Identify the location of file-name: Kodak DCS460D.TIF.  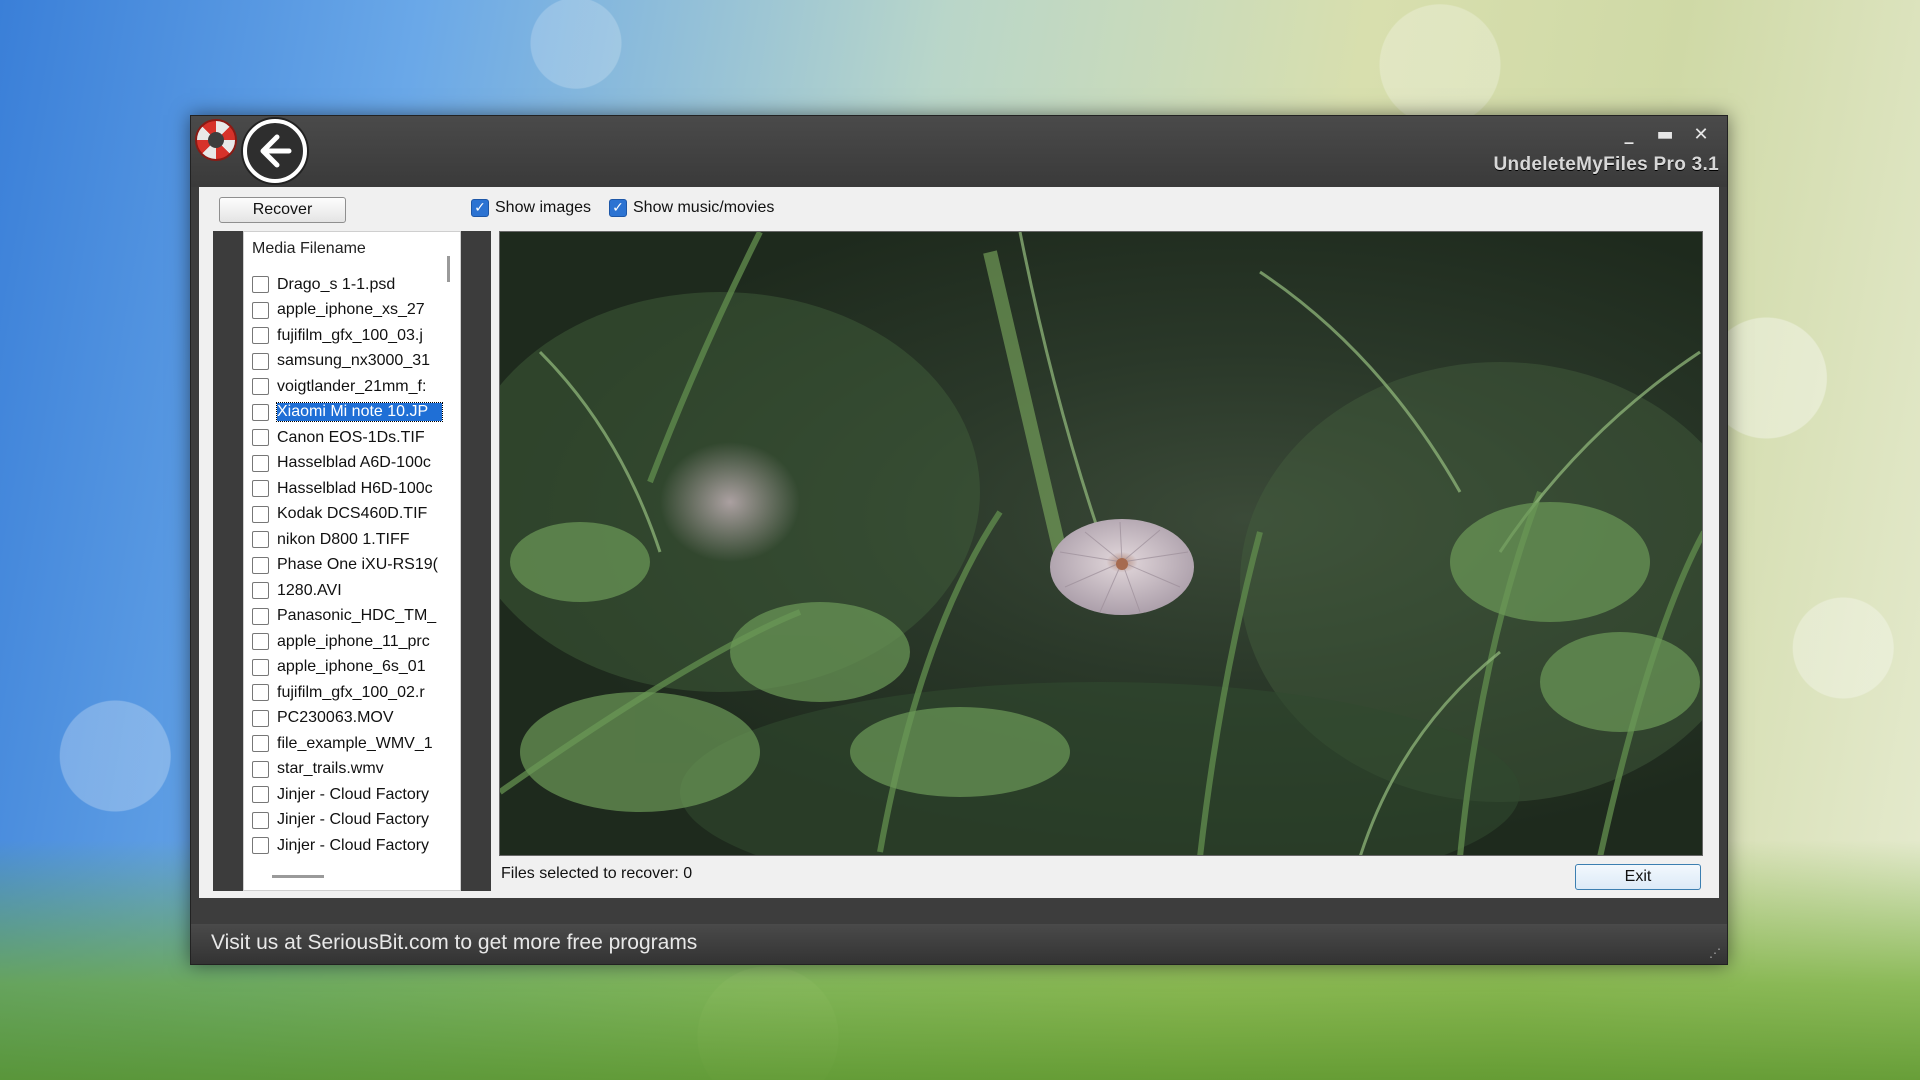
(352, 514).